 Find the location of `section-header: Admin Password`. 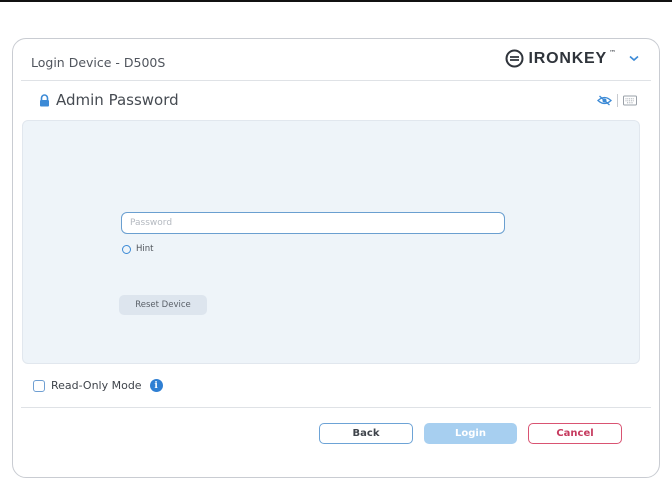

section-header: Admin Password is located at coordinates (109, 100).